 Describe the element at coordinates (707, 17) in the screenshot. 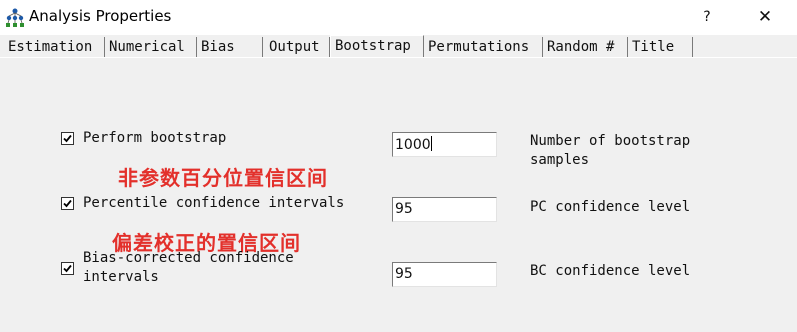

I see `help-button: ?` at that location.